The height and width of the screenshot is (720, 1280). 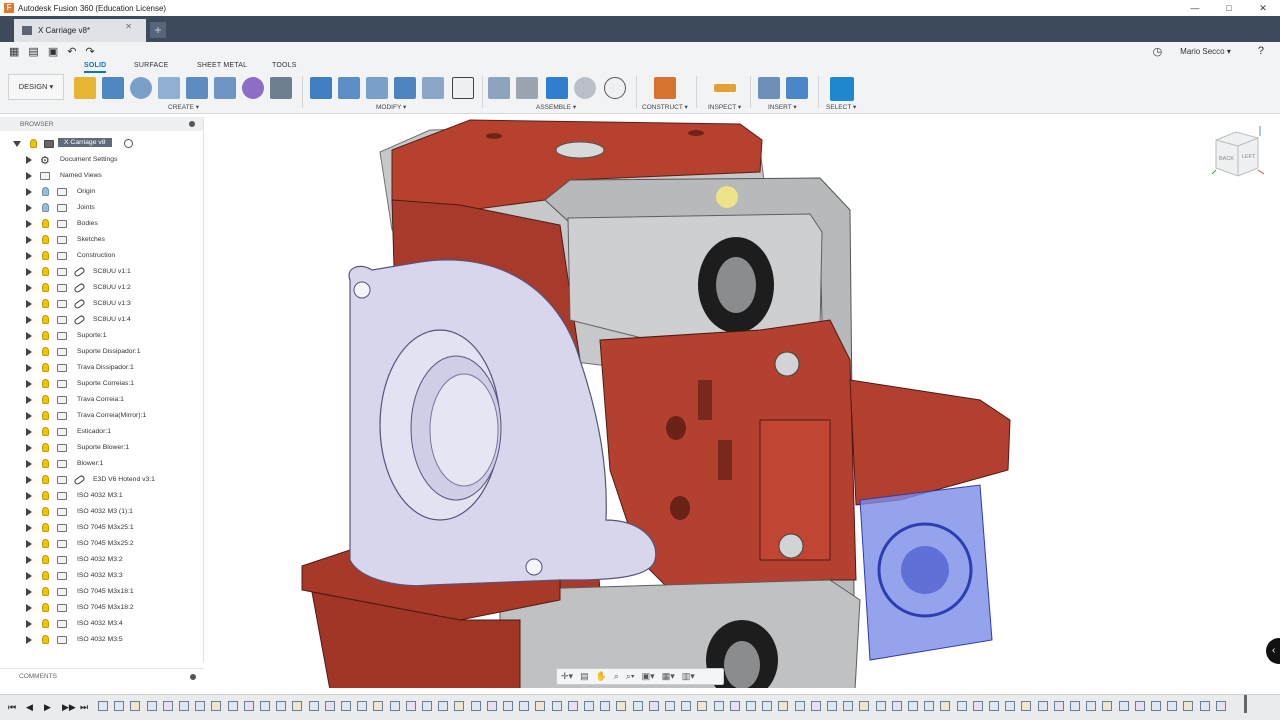 What do you see at coordinates (101, 124) in the screenshot?
I see `browser-header: BROWSER` at bounding box center [101, 124].